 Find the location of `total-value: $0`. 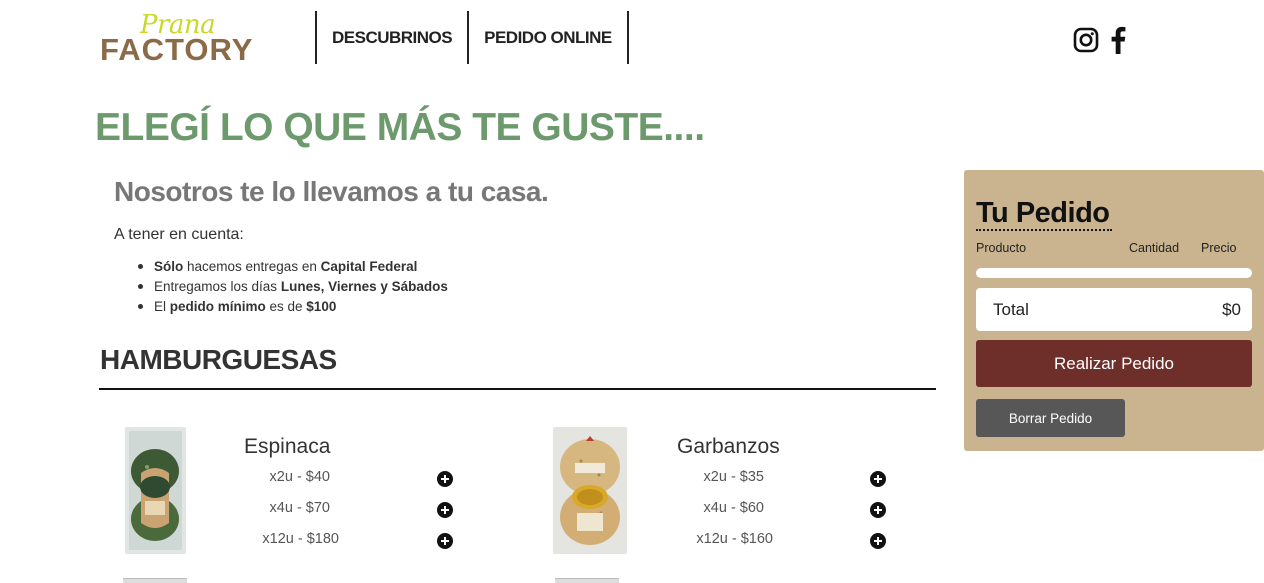

total-value: $0 is located at coordinates (1231, 309).